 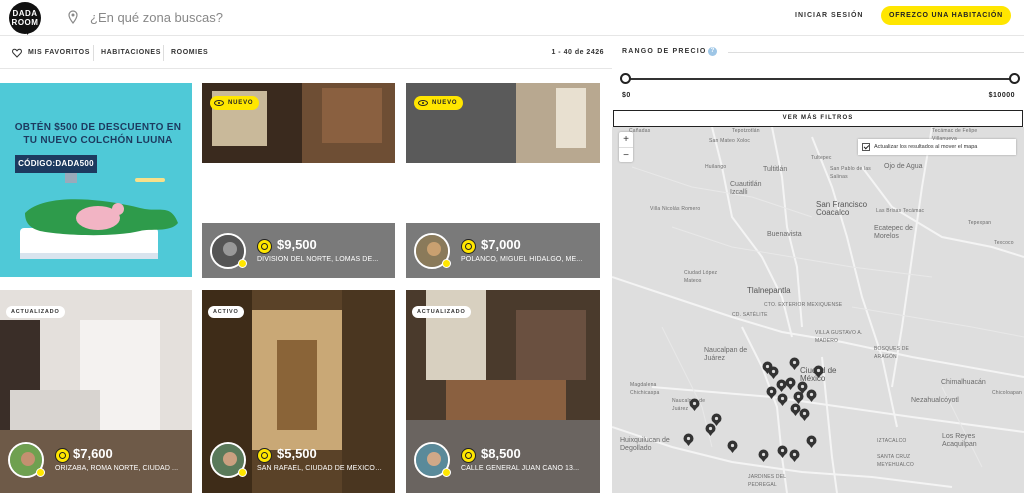 What do you see at coordinates (99, 216) in the screenshot?
I see `mattress-crocodile-illustration` at bounding box center [99, 216].